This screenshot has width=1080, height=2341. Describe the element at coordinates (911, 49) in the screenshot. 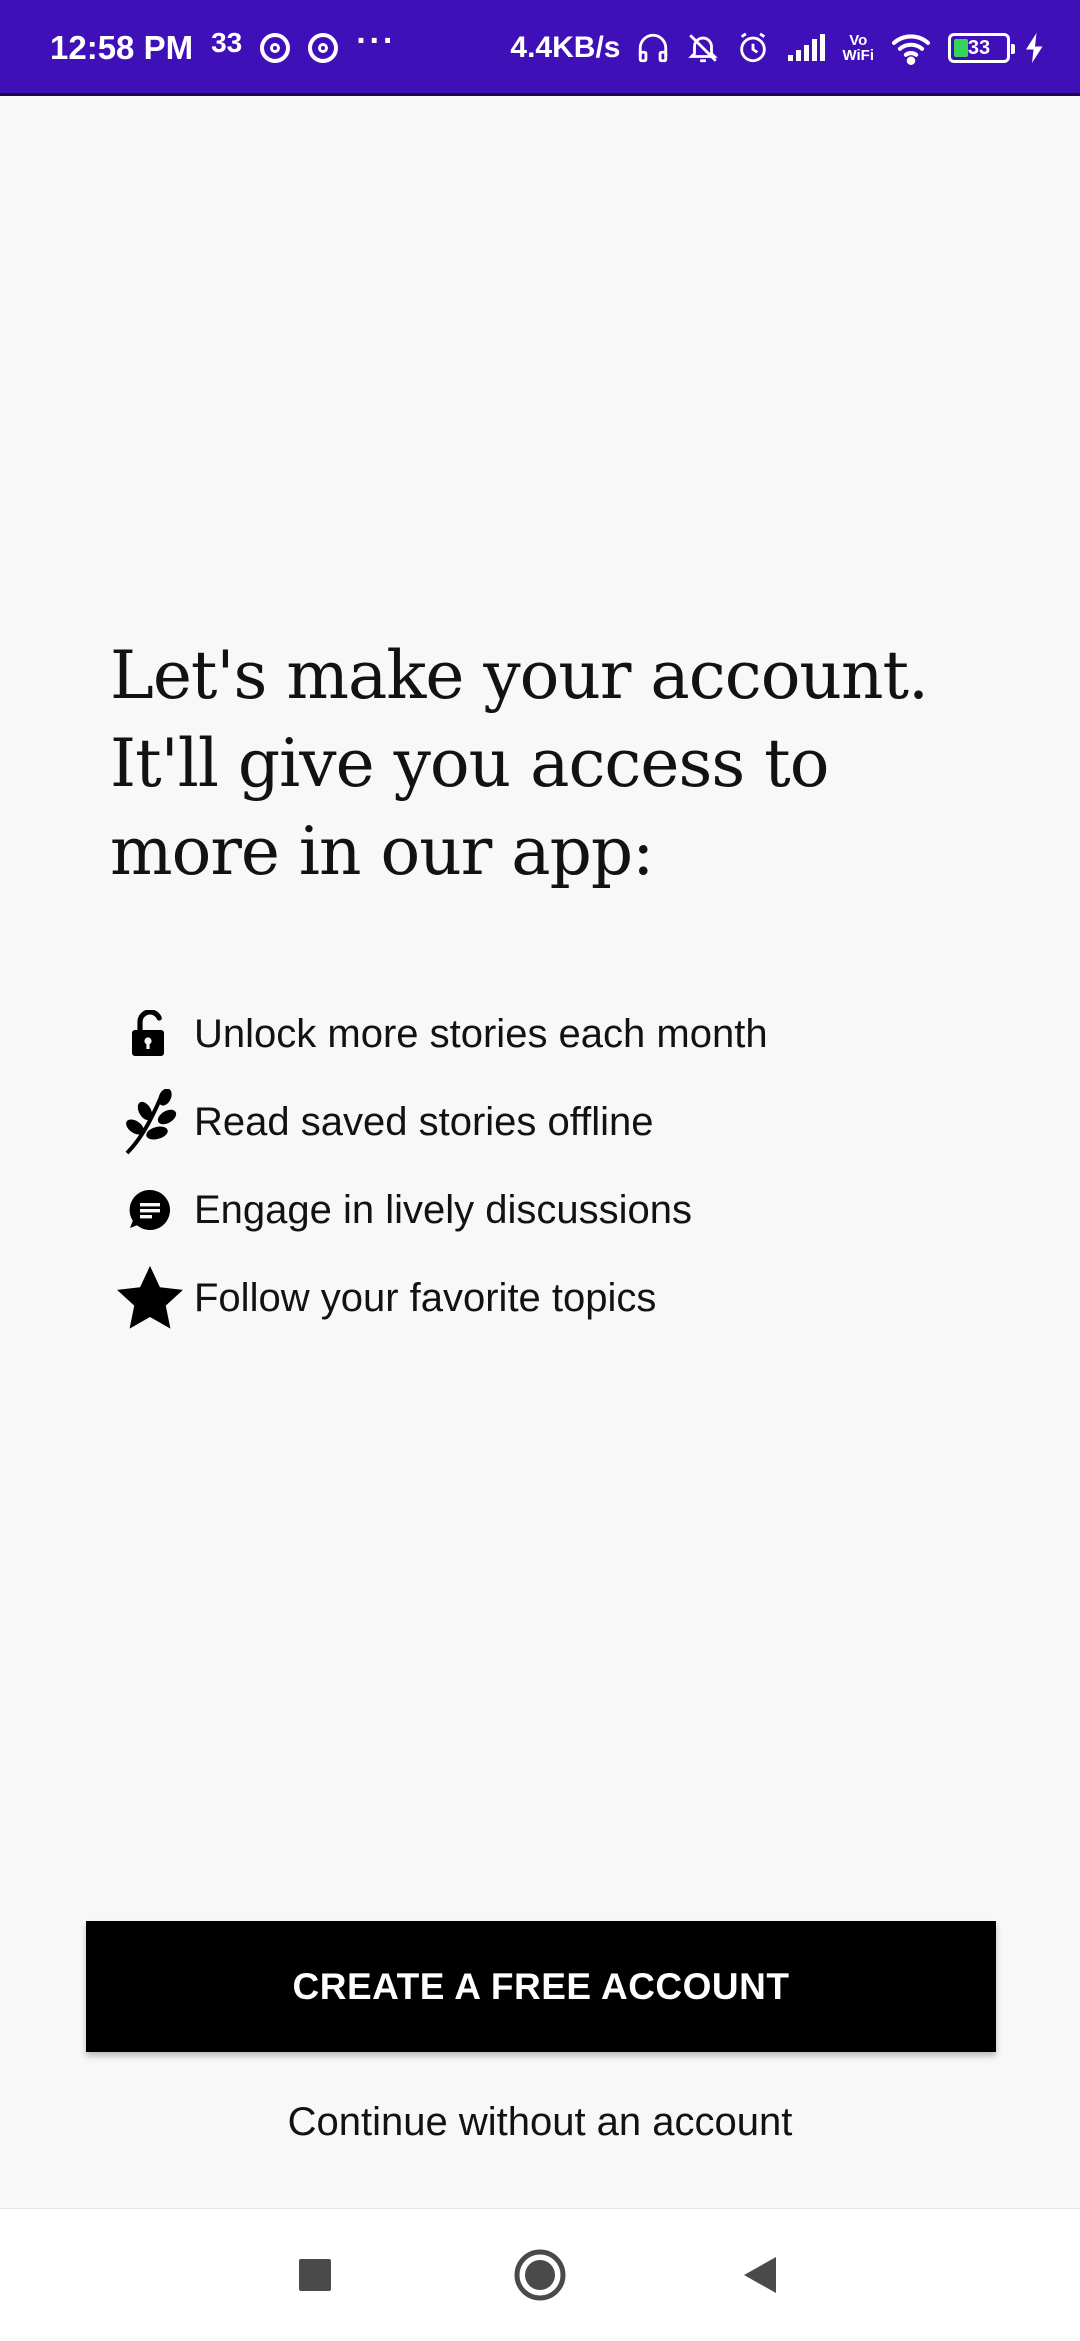

I see `wifi-icon` at that location.